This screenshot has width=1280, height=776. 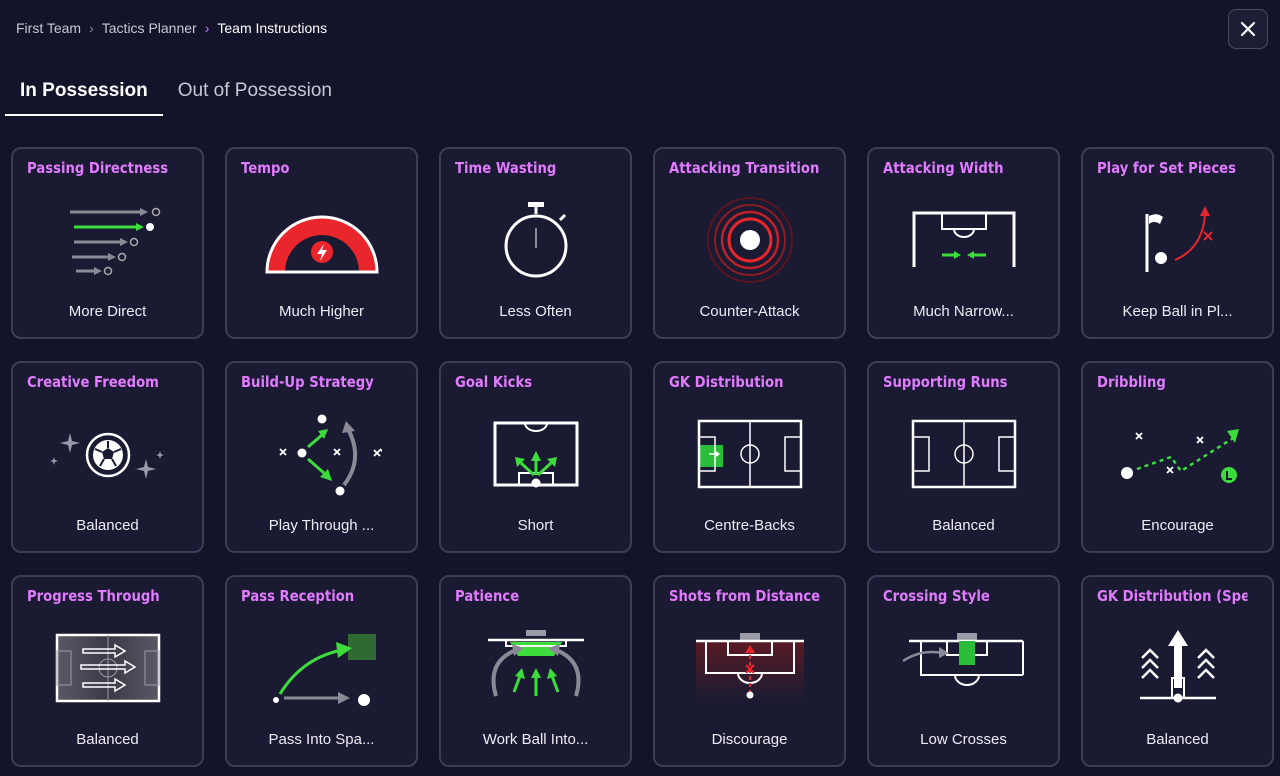 I want to click on card-value: More Direct, so click(x=107, y=311).